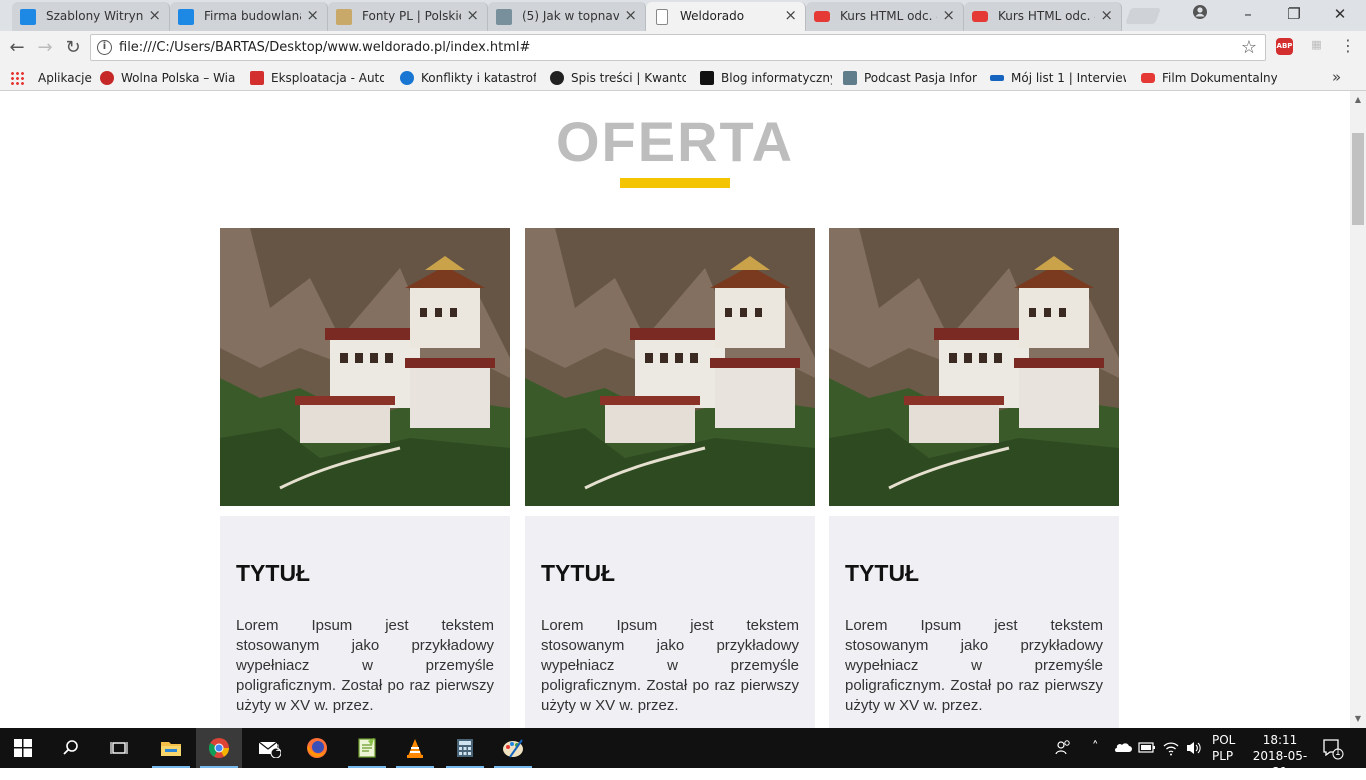 The image size is (1366, 780). What do you see at coordinates (411, 16) in the screenshot?
I see `tab-title: Fonty PL | Polskie F` at bounding box center [411, 16].